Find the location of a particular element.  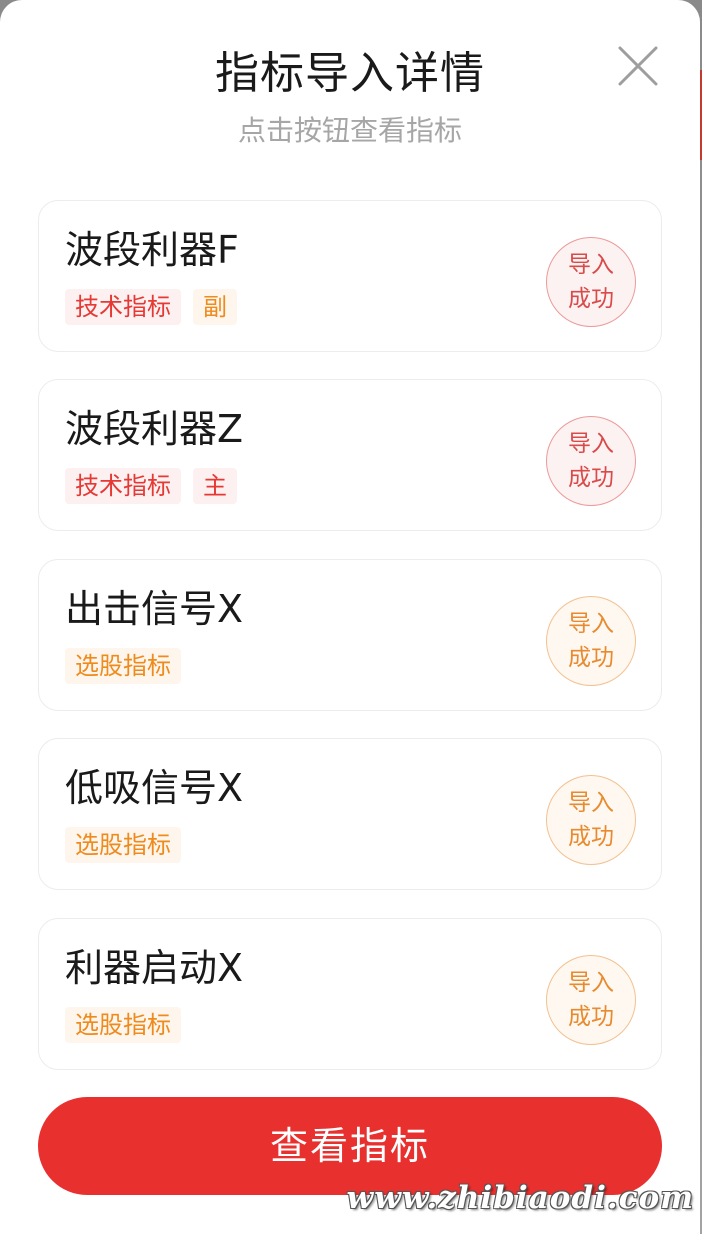

close-button is located at coordinates (638, 66).